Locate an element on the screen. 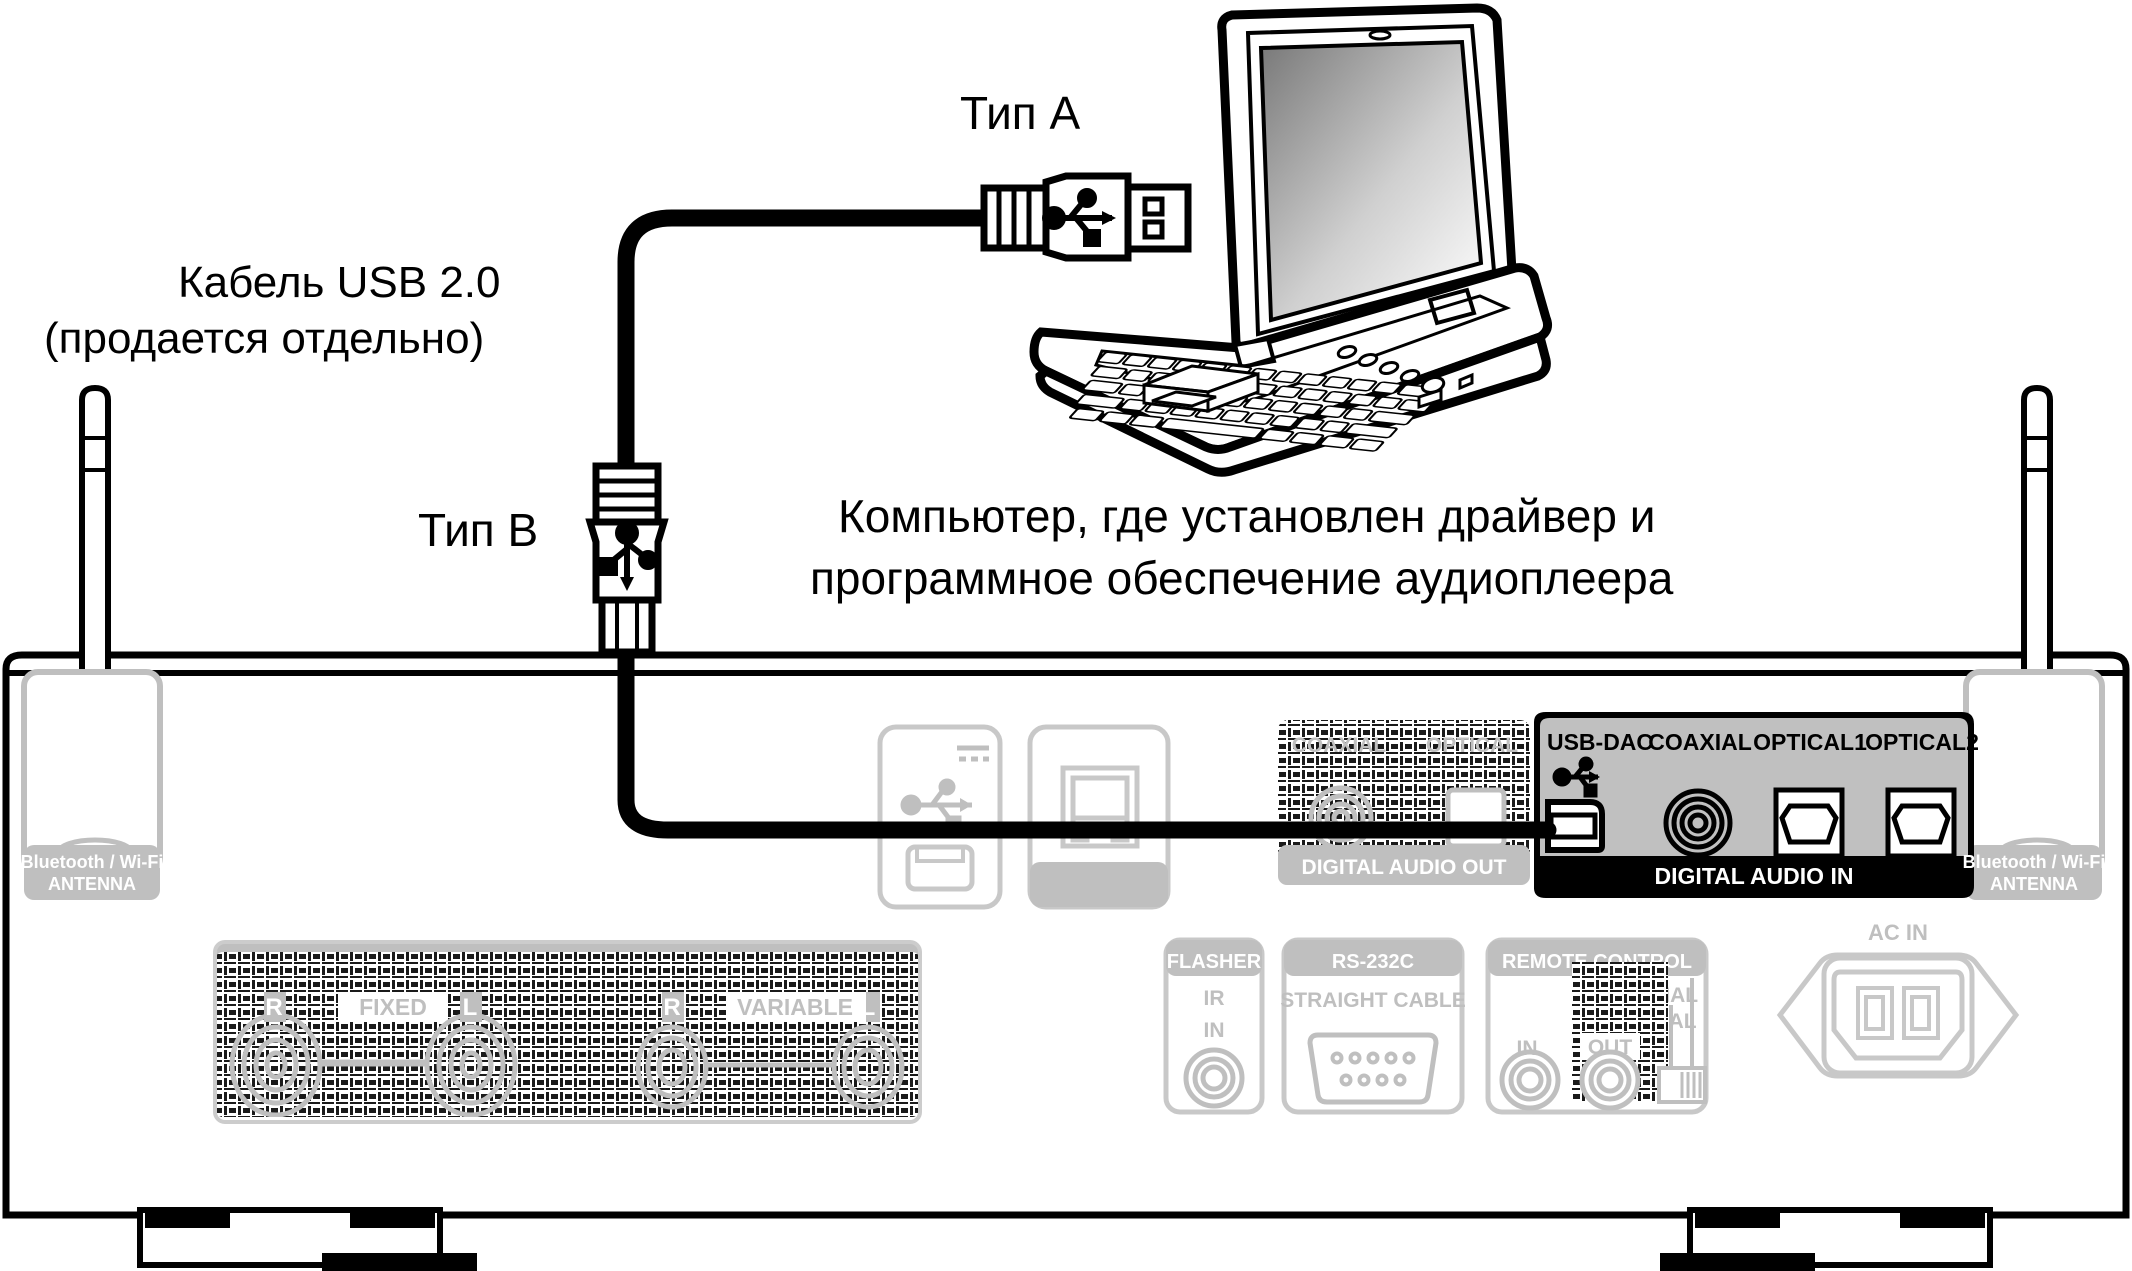 The image size is (2132, 1271). audio-out-variable-r: R is located at coordinates (671, 1007).